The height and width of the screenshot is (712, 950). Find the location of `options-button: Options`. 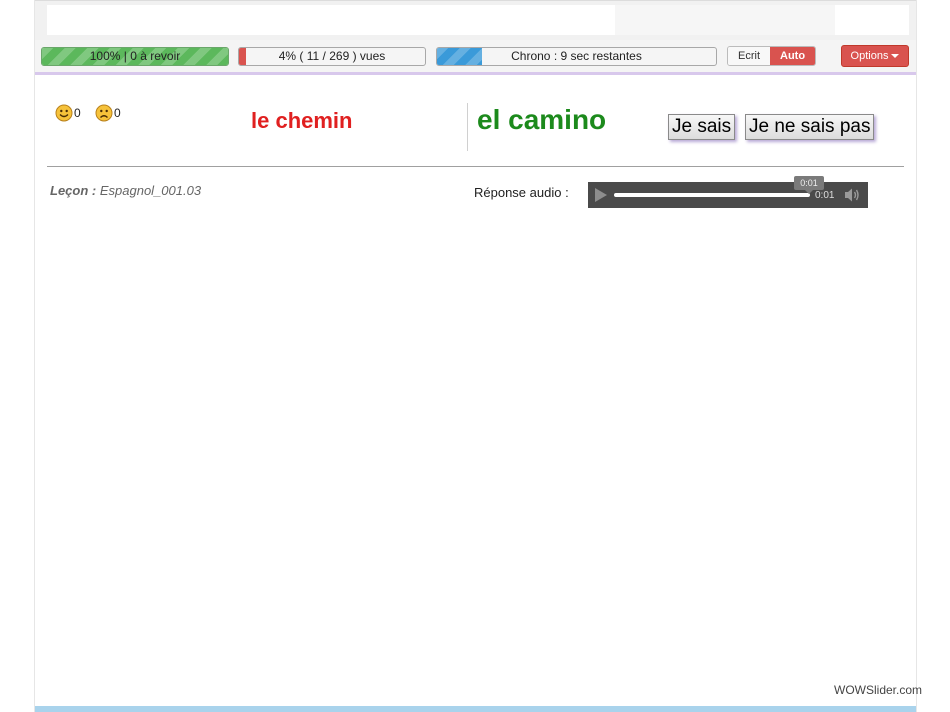

options-button: Options is located at coordinates (875, 56).